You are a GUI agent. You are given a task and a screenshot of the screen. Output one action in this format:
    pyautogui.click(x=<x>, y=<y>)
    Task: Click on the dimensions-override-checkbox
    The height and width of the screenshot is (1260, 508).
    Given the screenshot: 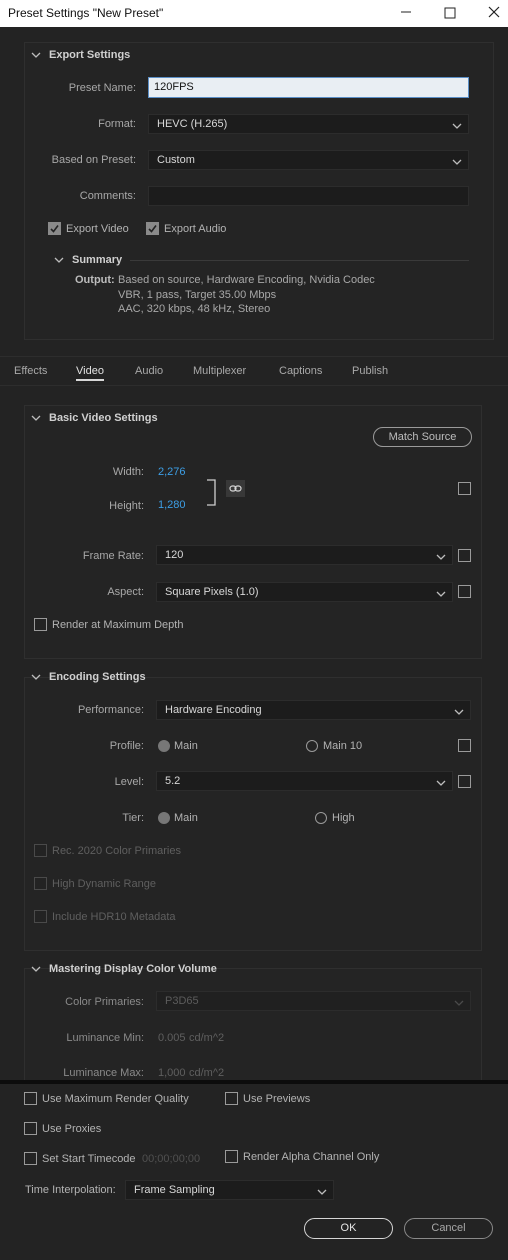 What is the action you would take?
    pyautogui.click(x=464, y=488)
    